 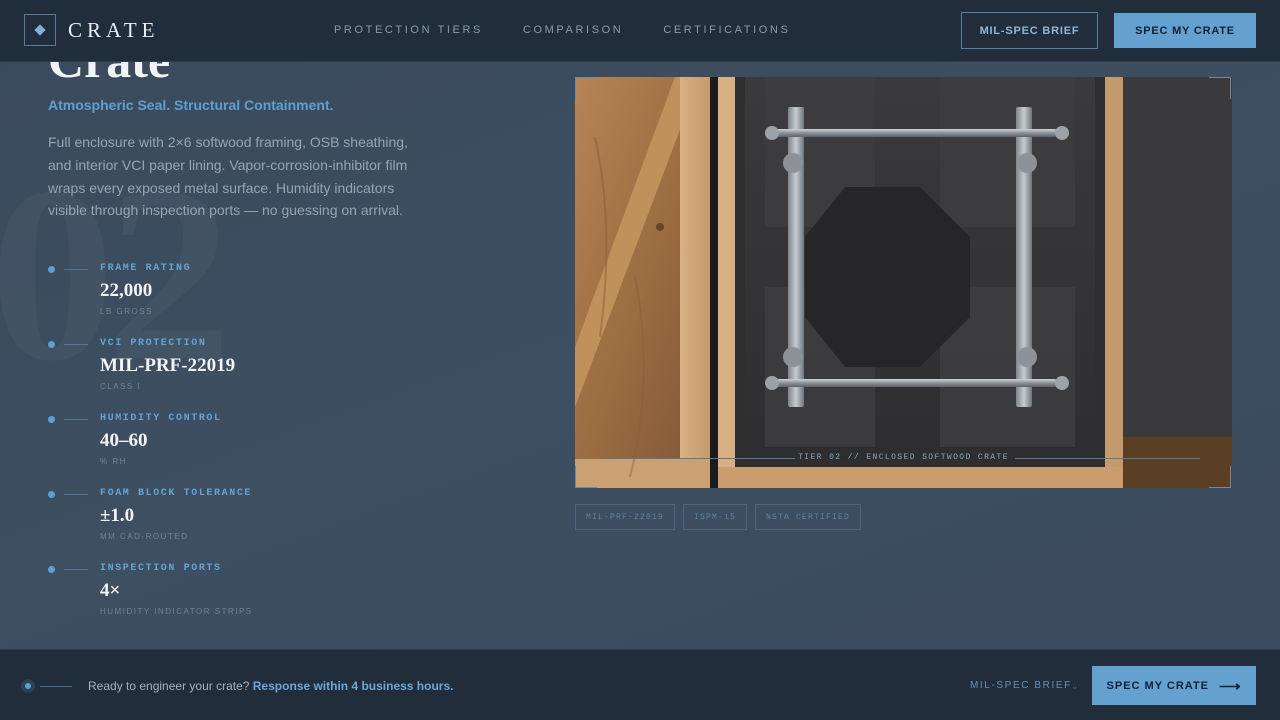 I want to click on footer-highlight: Response within 4 business hours., so click(x=353, y=686).